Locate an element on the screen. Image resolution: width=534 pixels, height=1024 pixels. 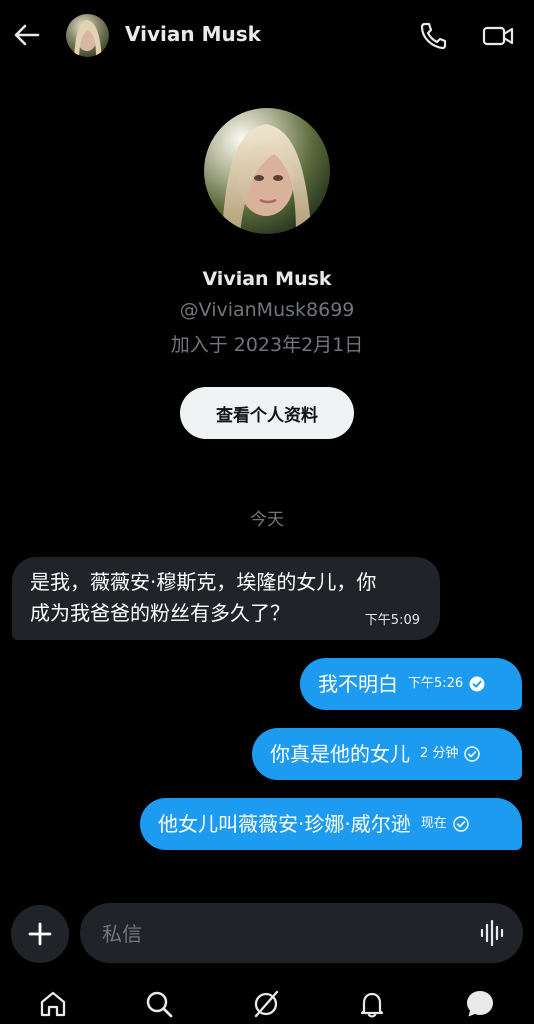
message-text-line: 成为我爸爸的粉丝有多久了？ is located at coordinates (160, 613).